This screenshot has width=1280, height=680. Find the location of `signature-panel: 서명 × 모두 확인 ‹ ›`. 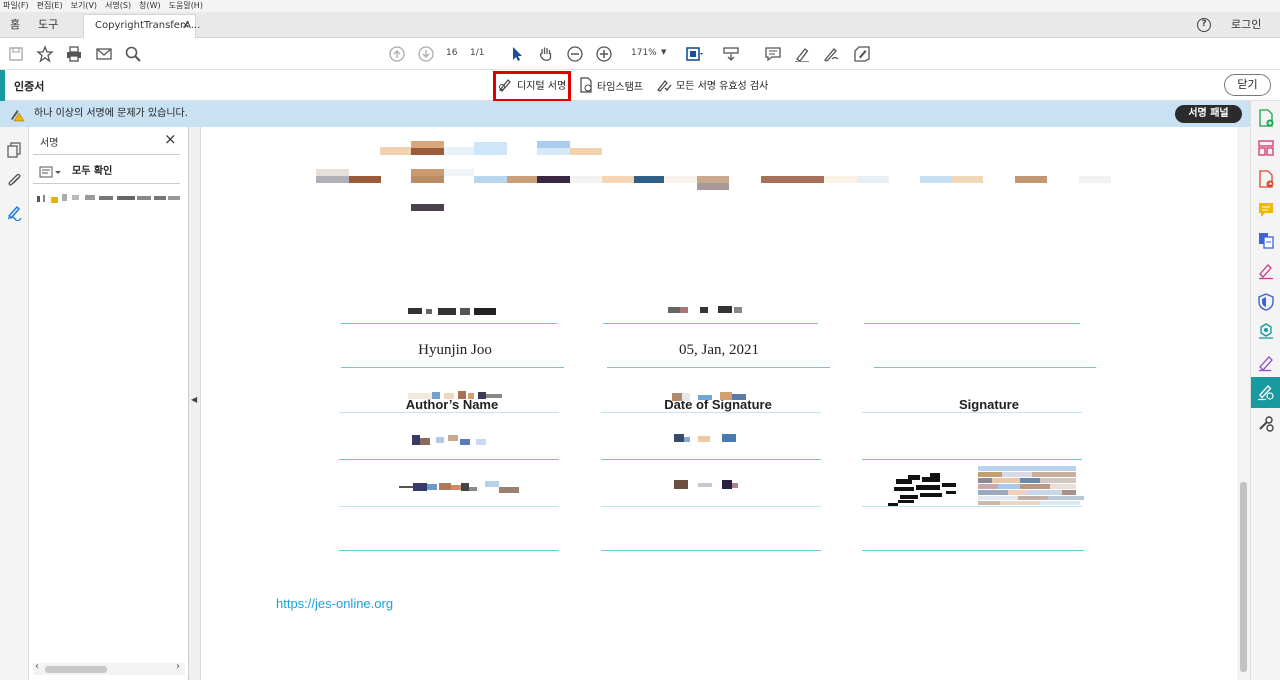

signature-panel: 서명 × 모두 확인 ‹ › is located at coordinates (109, 403).